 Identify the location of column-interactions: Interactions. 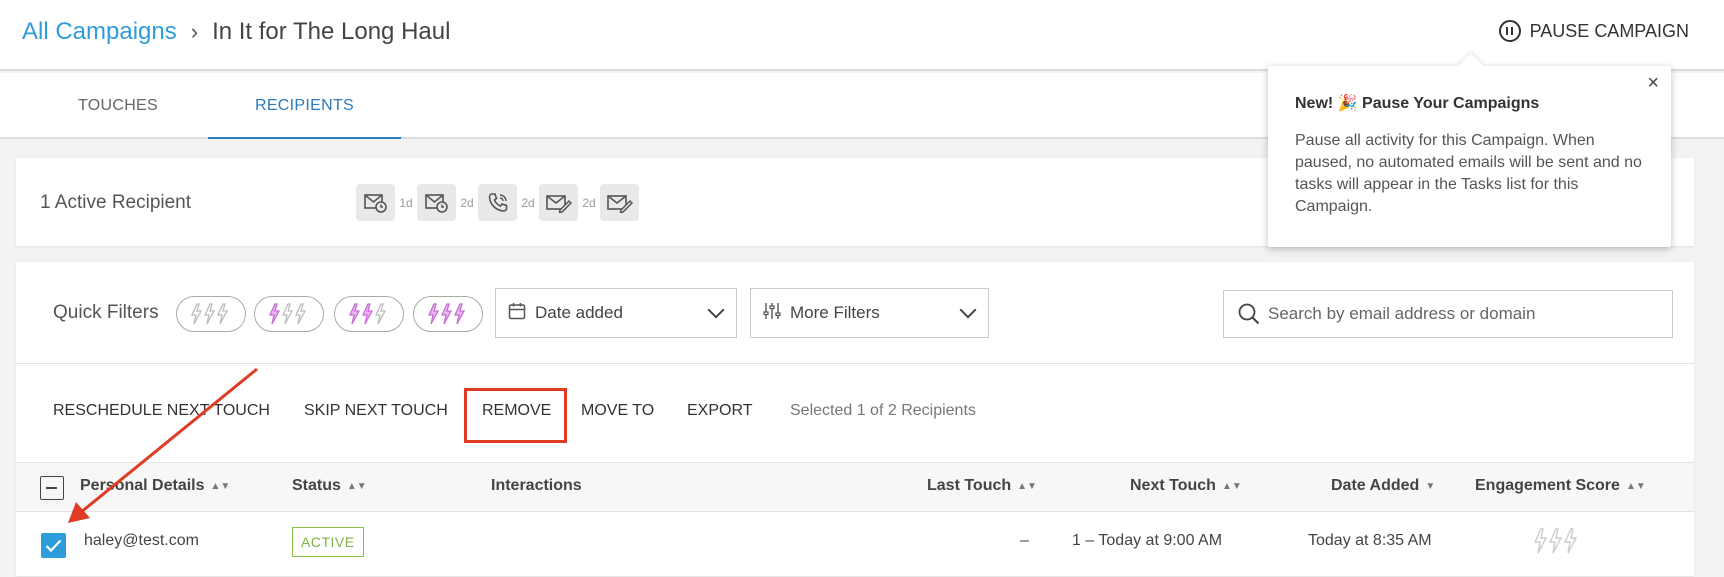
(536, 486).